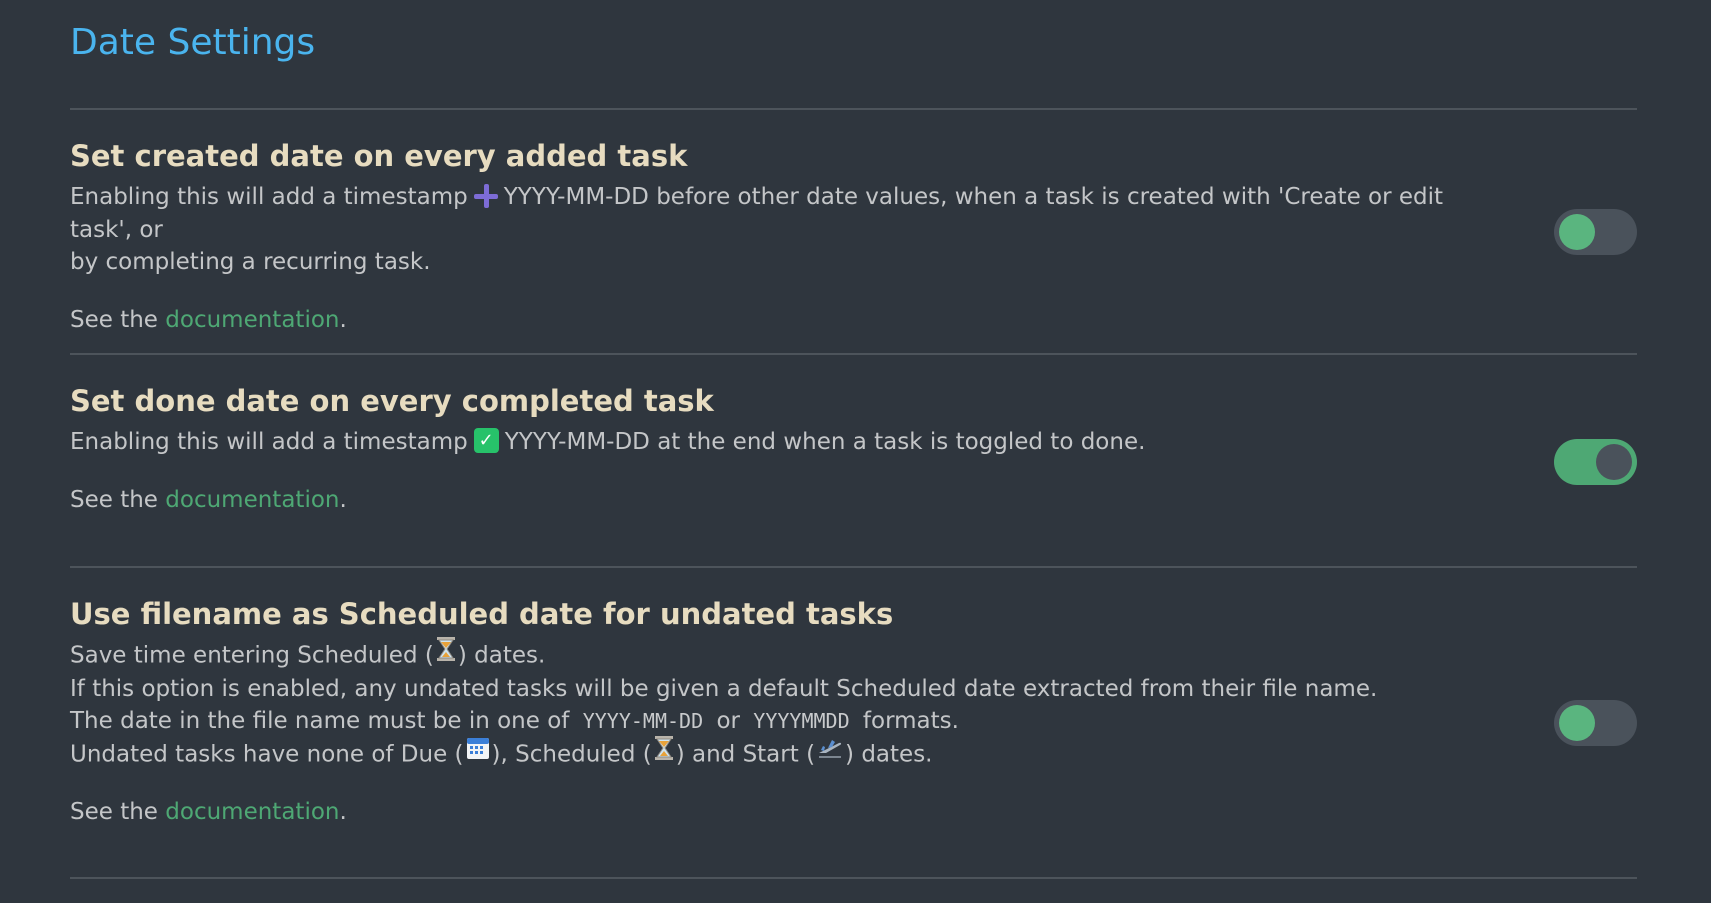  What do you see at coordinates (571, 753) in the screenshot?
I see `description-text: ), Scheduled (` at bounding box center [571, 753].